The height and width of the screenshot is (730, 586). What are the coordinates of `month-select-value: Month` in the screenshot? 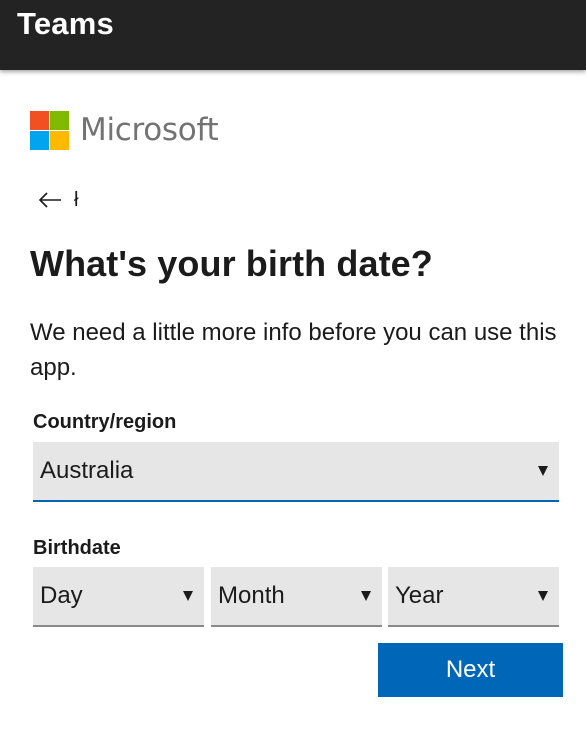 It's located at (251, 595).